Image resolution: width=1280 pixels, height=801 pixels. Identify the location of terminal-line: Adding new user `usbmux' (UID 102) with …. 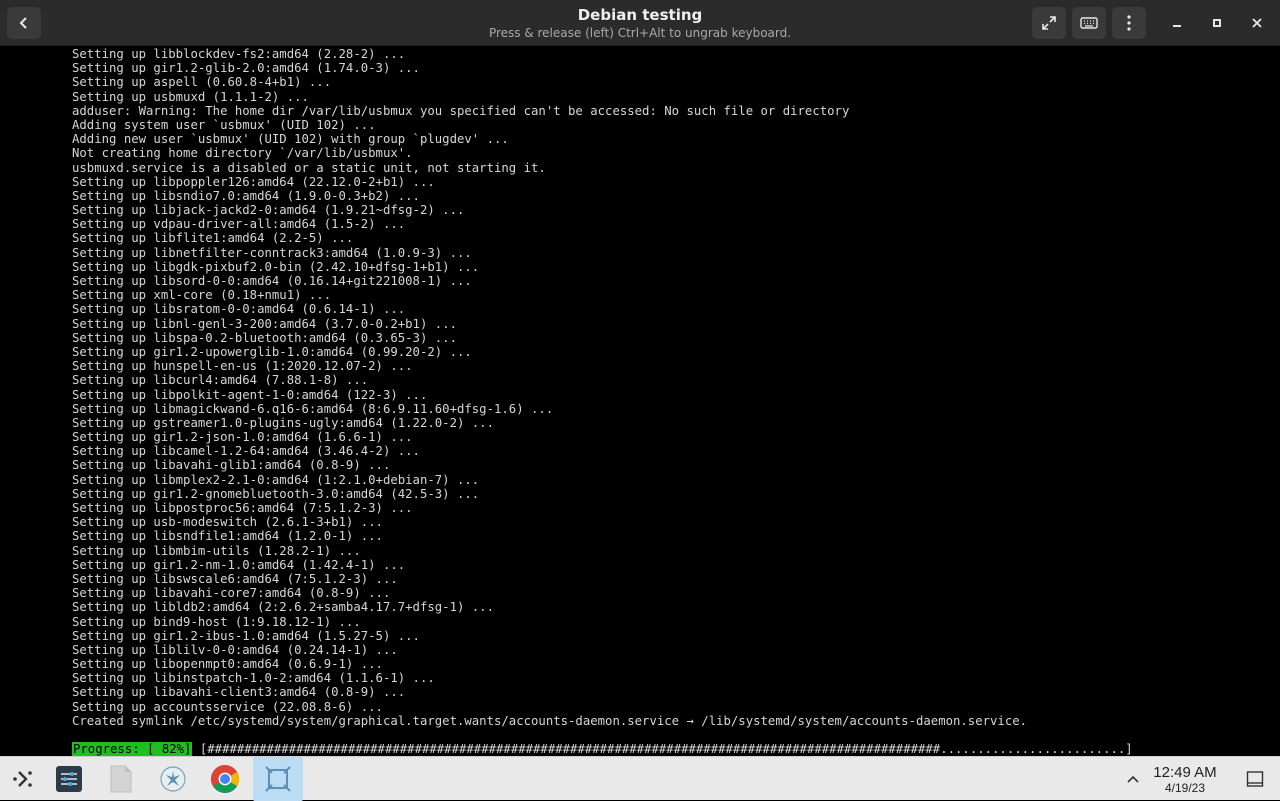
(290, 139).